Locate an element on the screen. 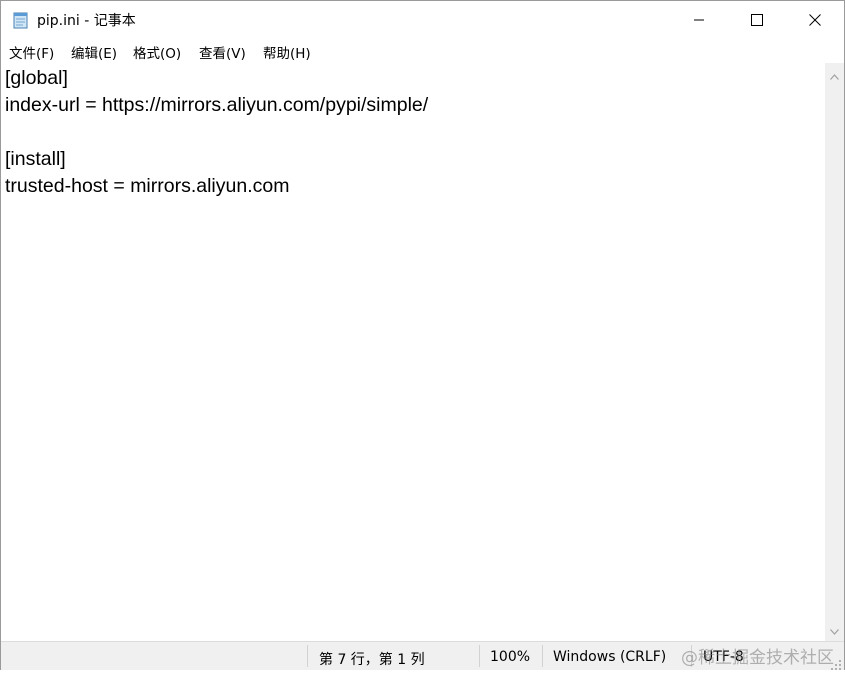  chevron-up-icon is located at coordinates (834, 74).